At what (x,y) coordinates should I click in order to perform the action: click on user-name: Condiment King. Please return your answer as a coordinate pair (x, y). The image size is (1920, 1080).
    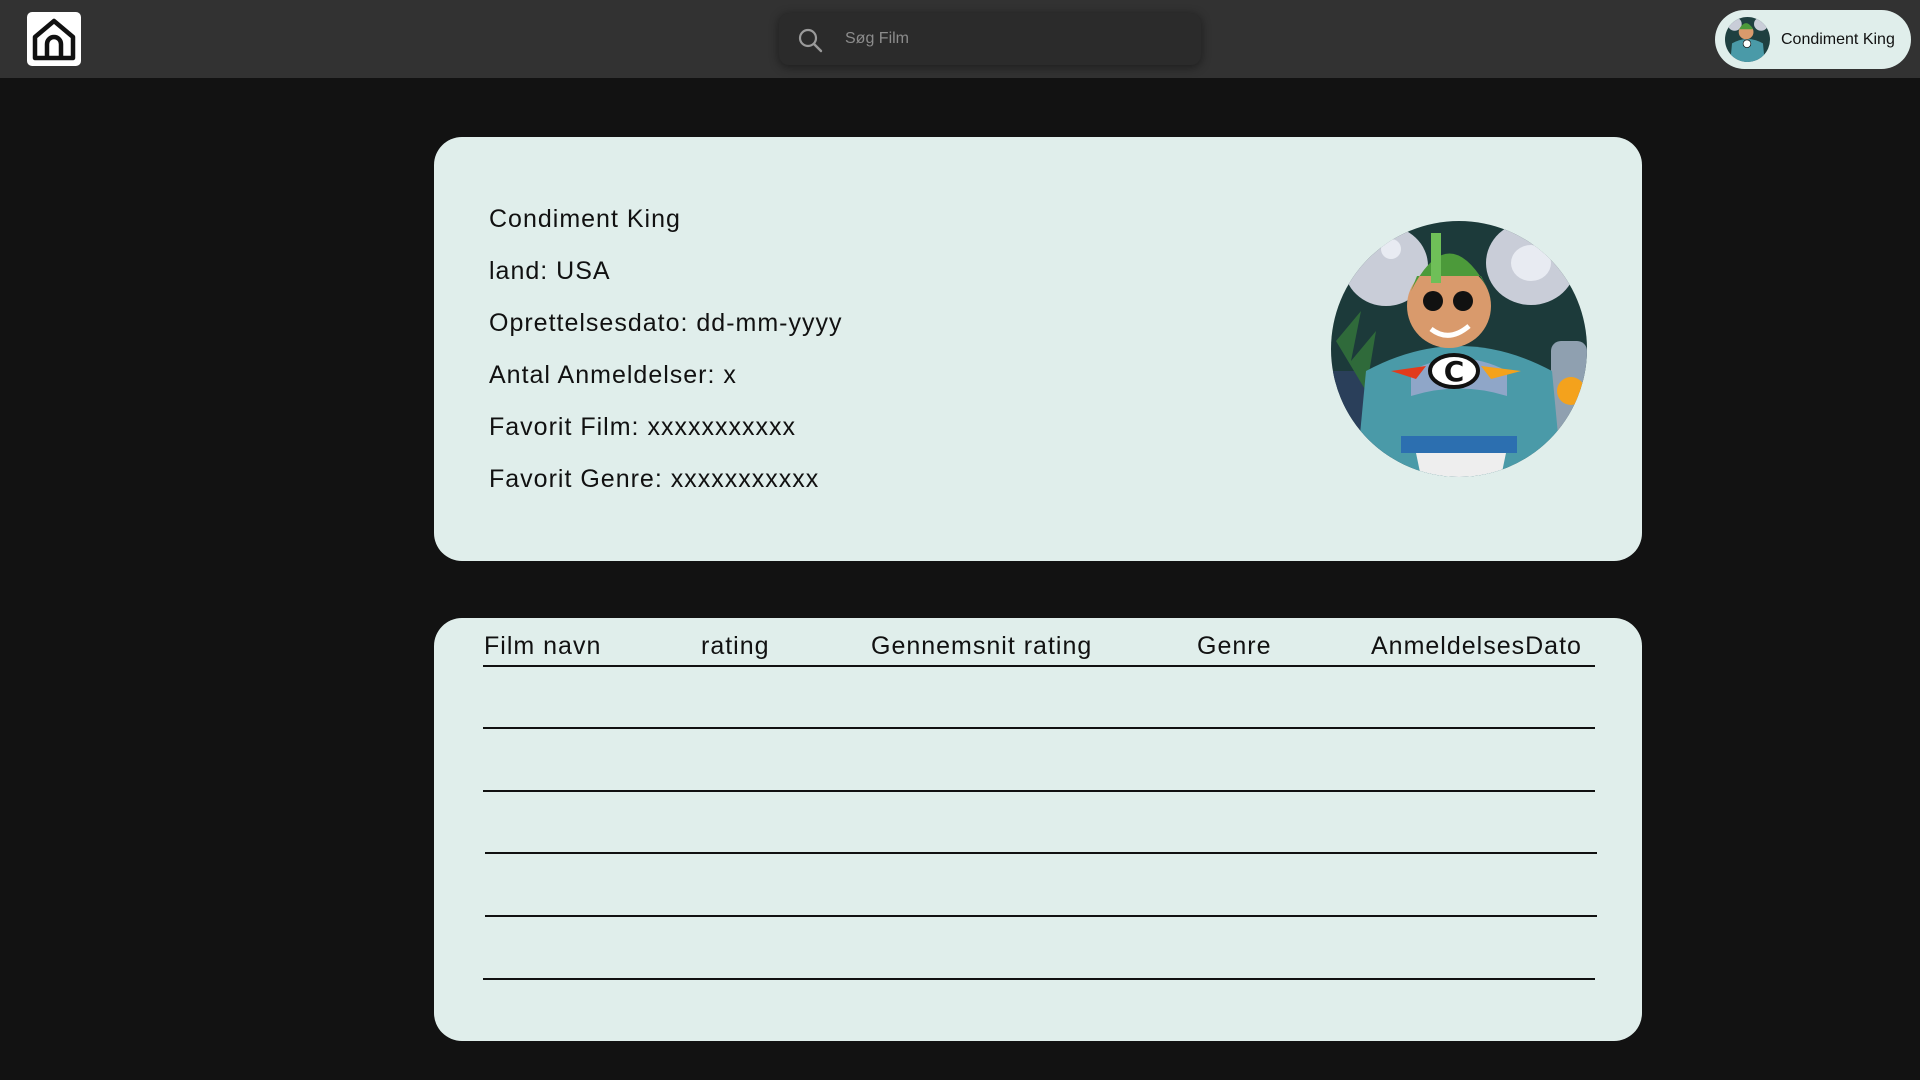
    Looking at the image, I should click on (1838, 39).